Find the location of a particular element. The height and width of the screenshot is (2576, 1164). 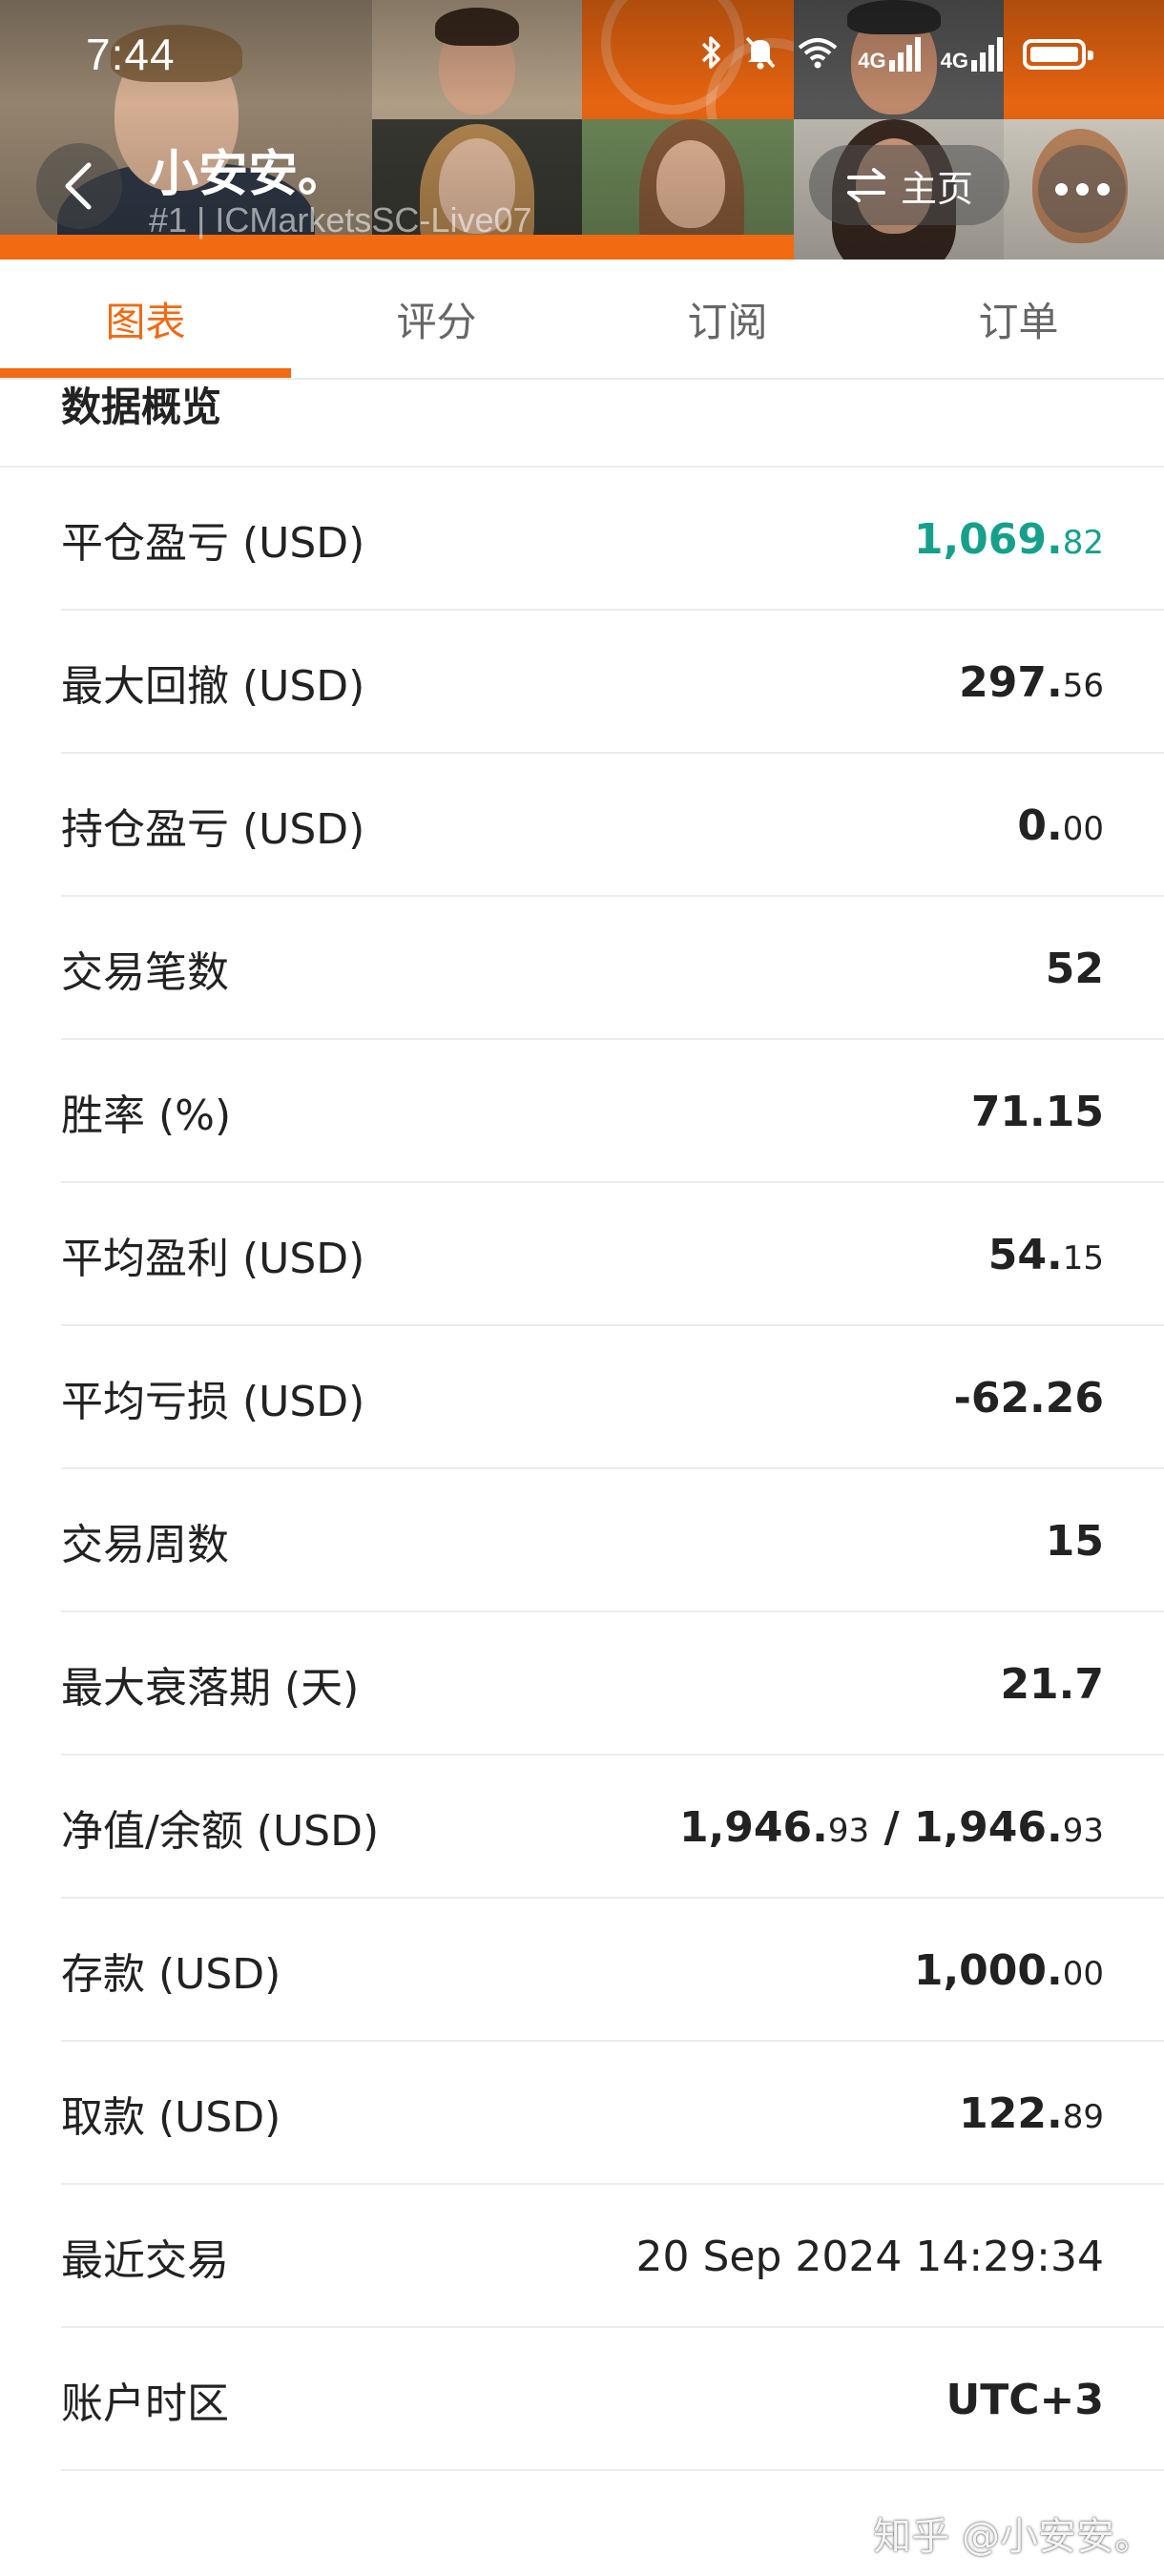

stat-value: 15 is located at coordinates (1075, 1541).